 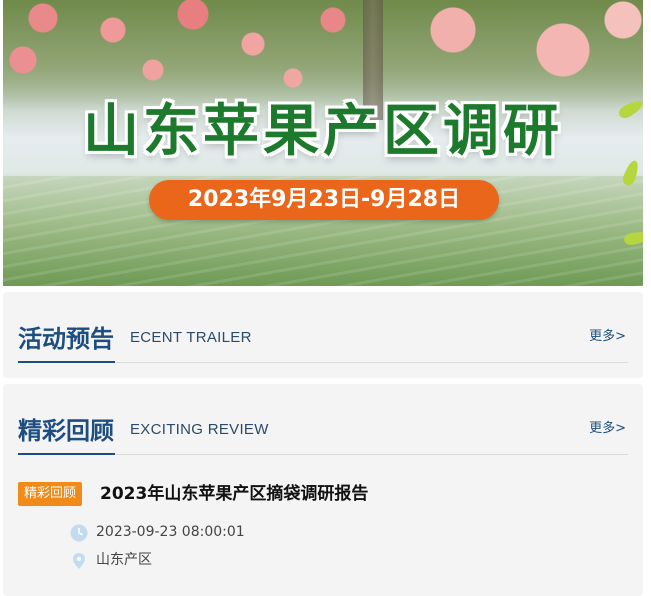 What do you see at coordinates (66, 340) in the screenshot?
I see `section-title: 活动预告` at bounding box center [66, 340].